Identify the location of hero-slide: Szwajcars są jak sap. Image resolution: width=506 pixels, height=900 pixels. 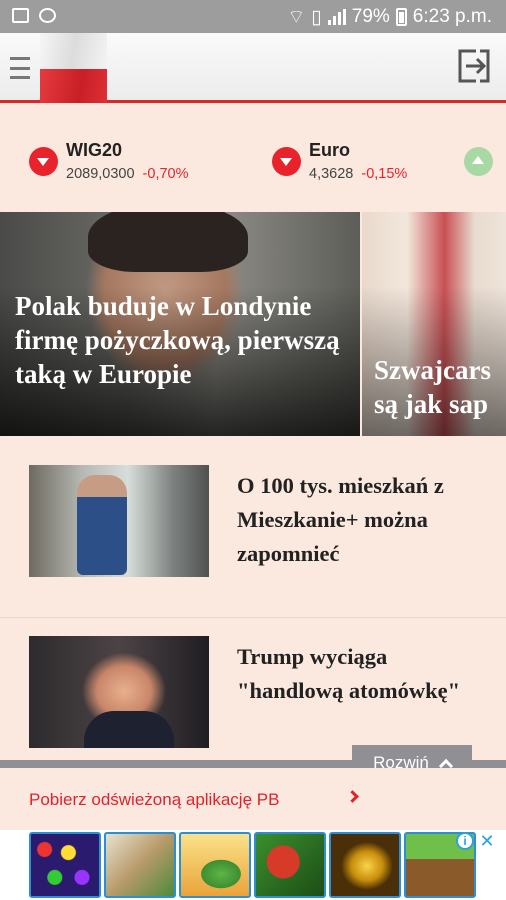
(434, 324).